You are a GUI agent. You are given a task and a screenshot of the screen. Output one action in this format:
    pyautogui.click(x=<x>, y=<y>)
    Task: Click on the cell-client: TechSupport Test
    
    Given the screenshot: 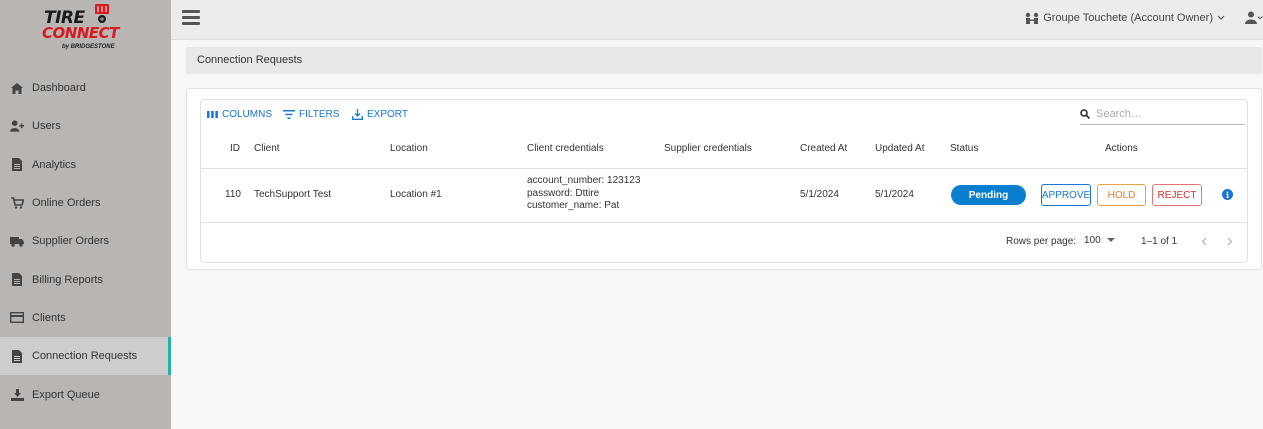 What is the action you would take?
    pyautogui.click(x=293, y=194)
    